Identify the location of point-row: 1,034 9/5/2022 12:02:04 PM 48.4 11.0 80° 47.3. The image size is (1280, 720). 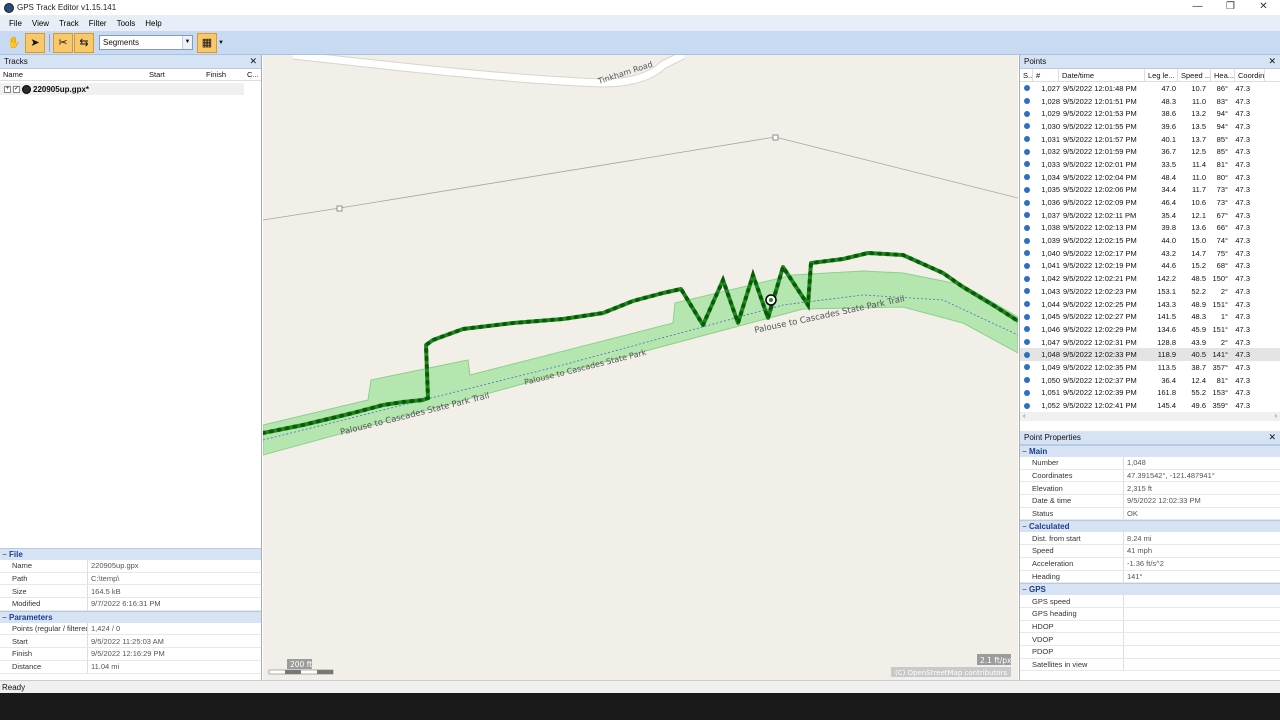
(1150, 177).